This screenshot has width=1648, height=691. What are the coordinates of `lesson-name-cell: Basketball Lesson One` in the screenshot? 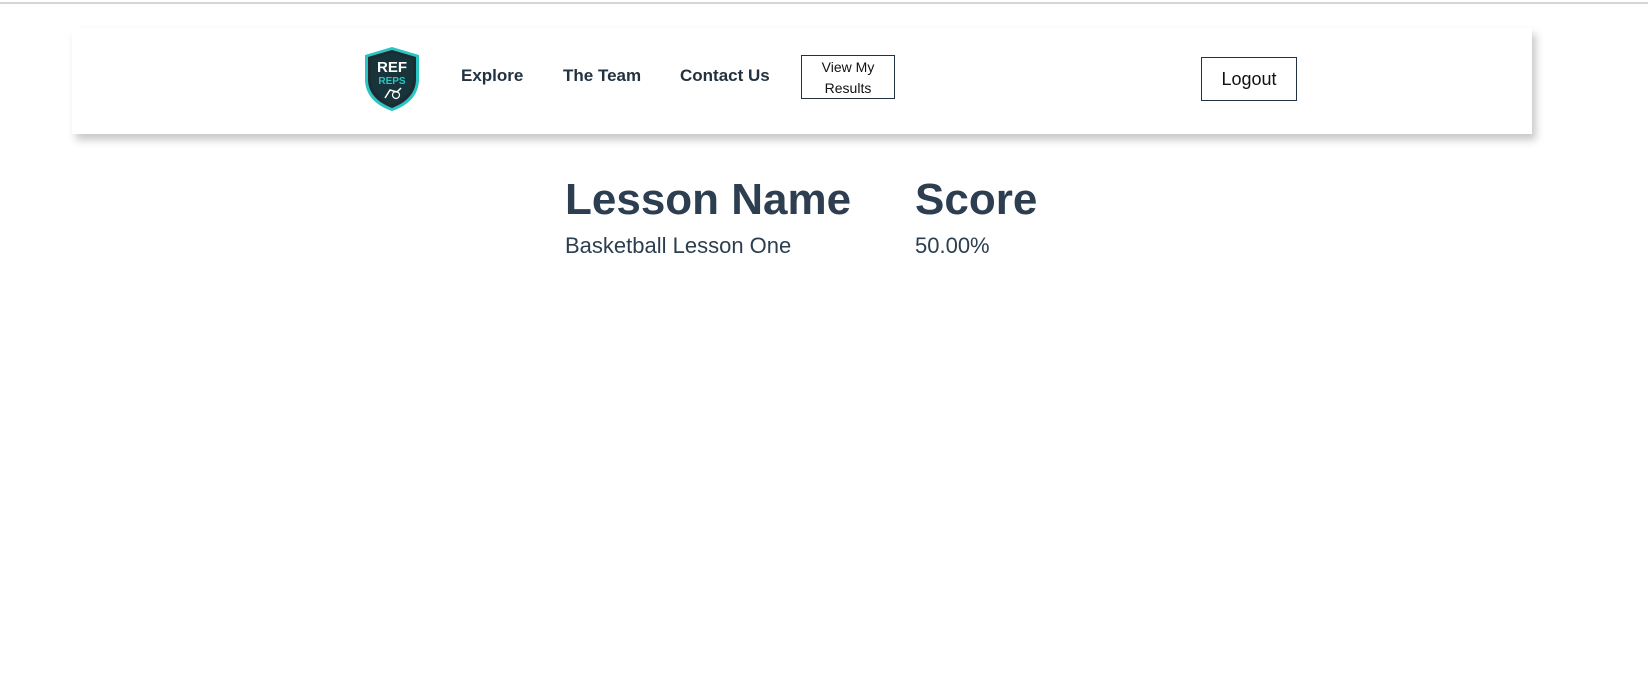 It's located at (678, 245).